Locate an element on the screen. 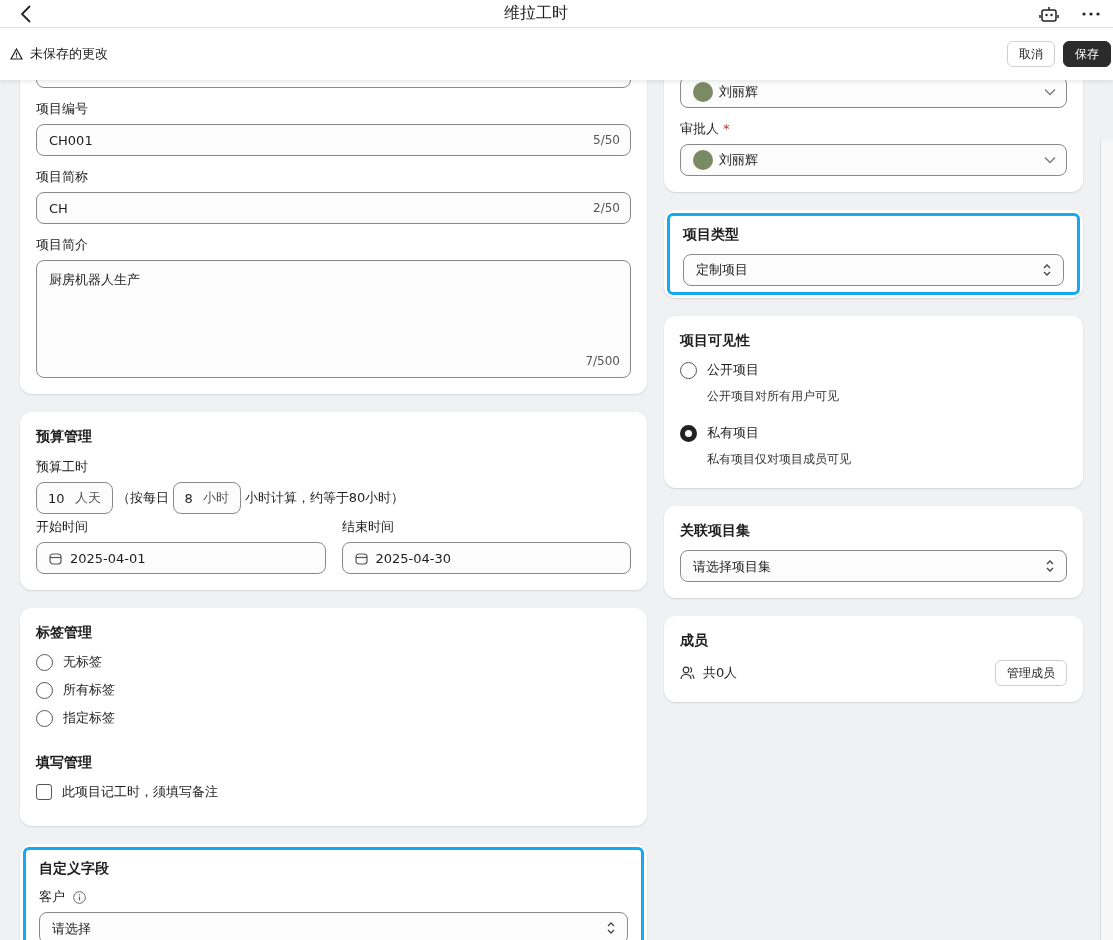 The image size is (1113, 940). section-title: 项目可见性 is located at coordinates (715, 341).